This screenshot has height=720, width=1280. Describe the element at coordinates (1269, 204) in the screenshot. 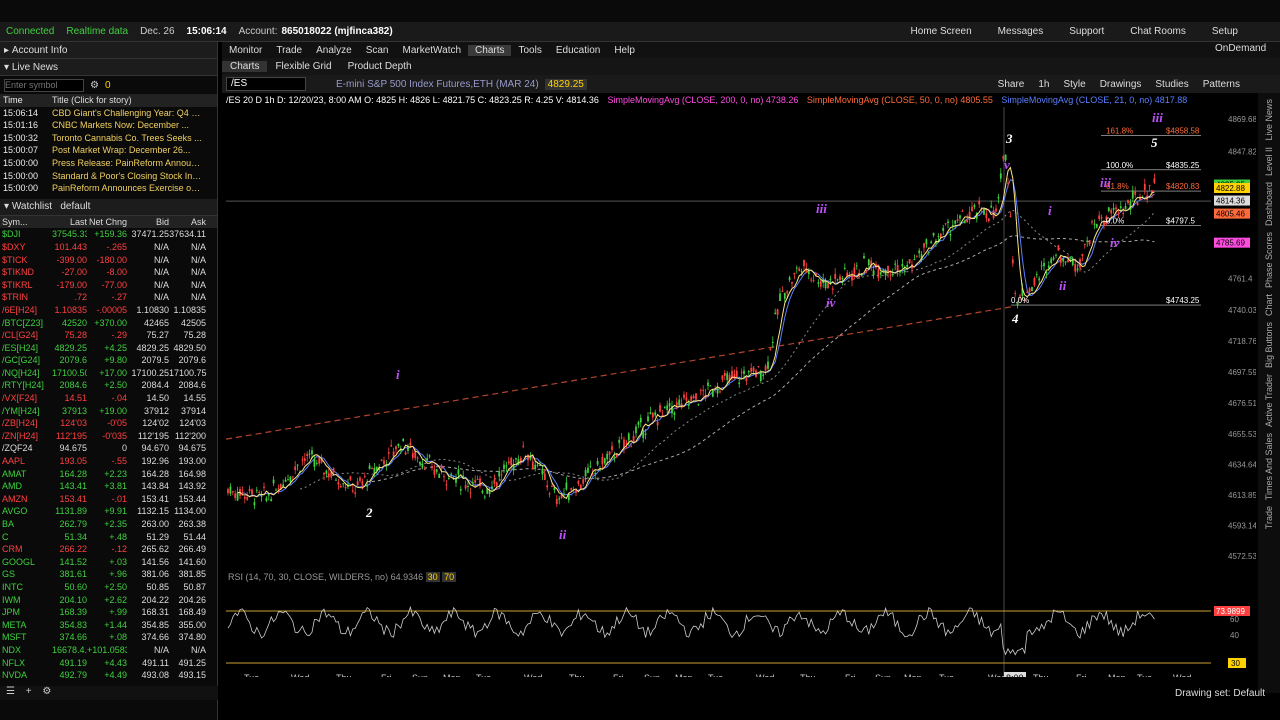

I see `right-tab-dashboard: Dashboard` at that location.